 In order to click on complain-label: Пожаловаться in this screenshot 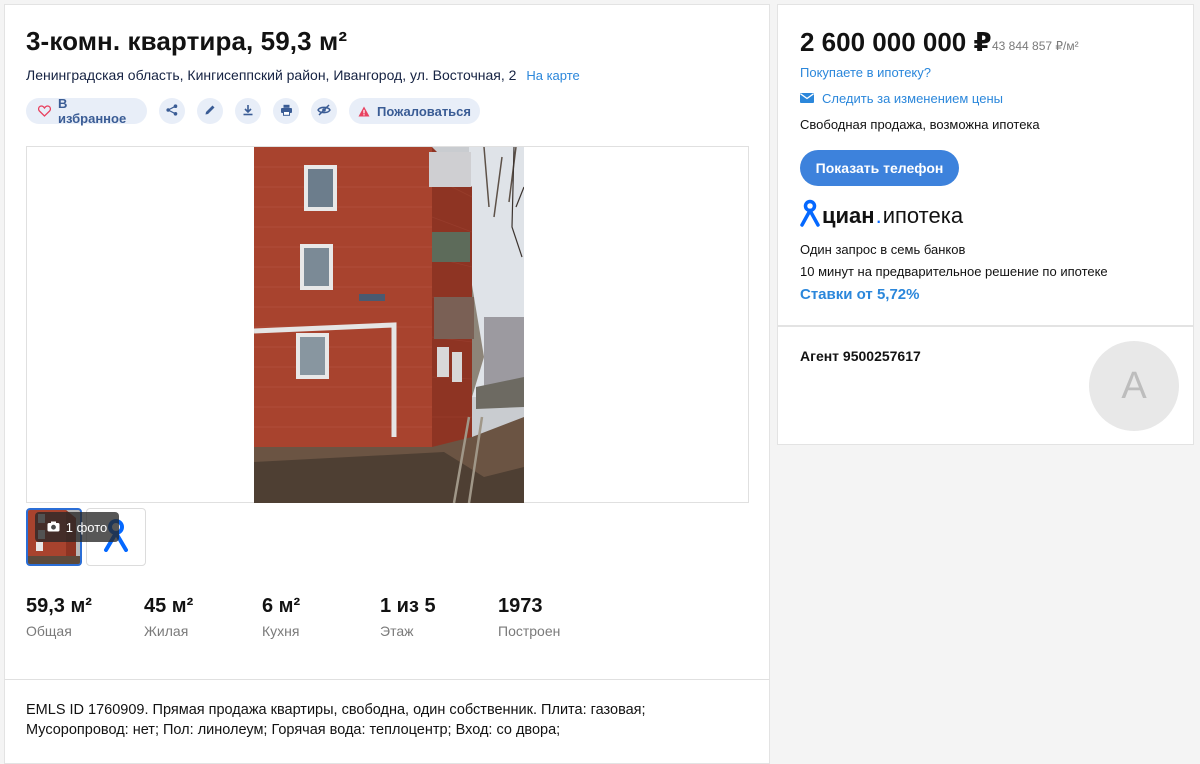, I will do `click(424, 111)`.